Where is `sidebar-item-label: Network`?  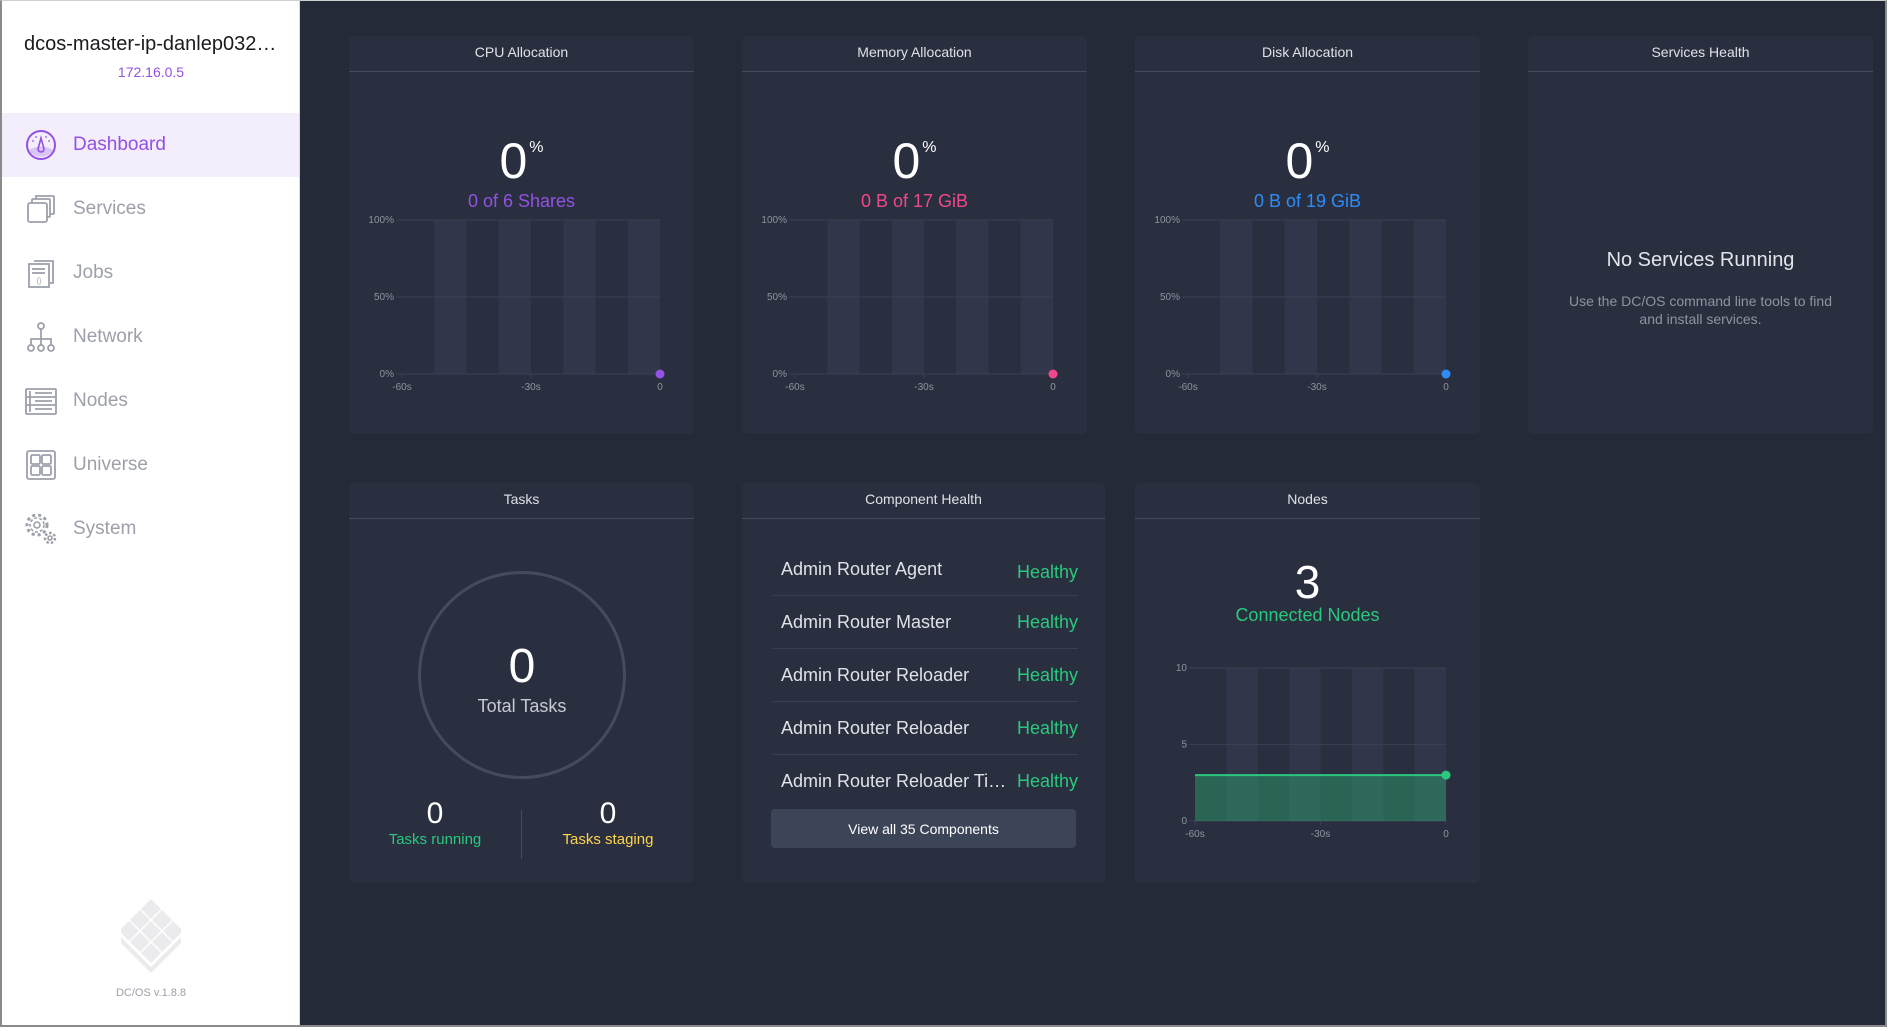
sidebar-item-label: Network is located at coordinates (108, 336).